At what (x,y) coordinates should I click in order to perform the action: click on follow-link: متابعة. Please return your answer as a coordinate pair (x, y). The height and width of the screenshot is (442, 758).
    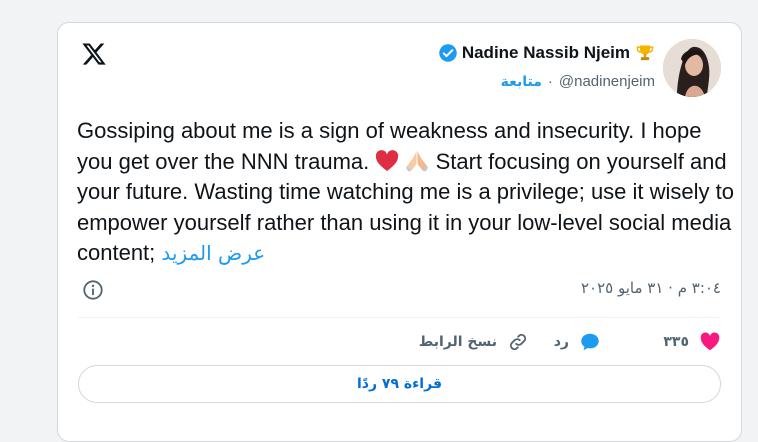
    Looking at the image, I should click on (521, 82).